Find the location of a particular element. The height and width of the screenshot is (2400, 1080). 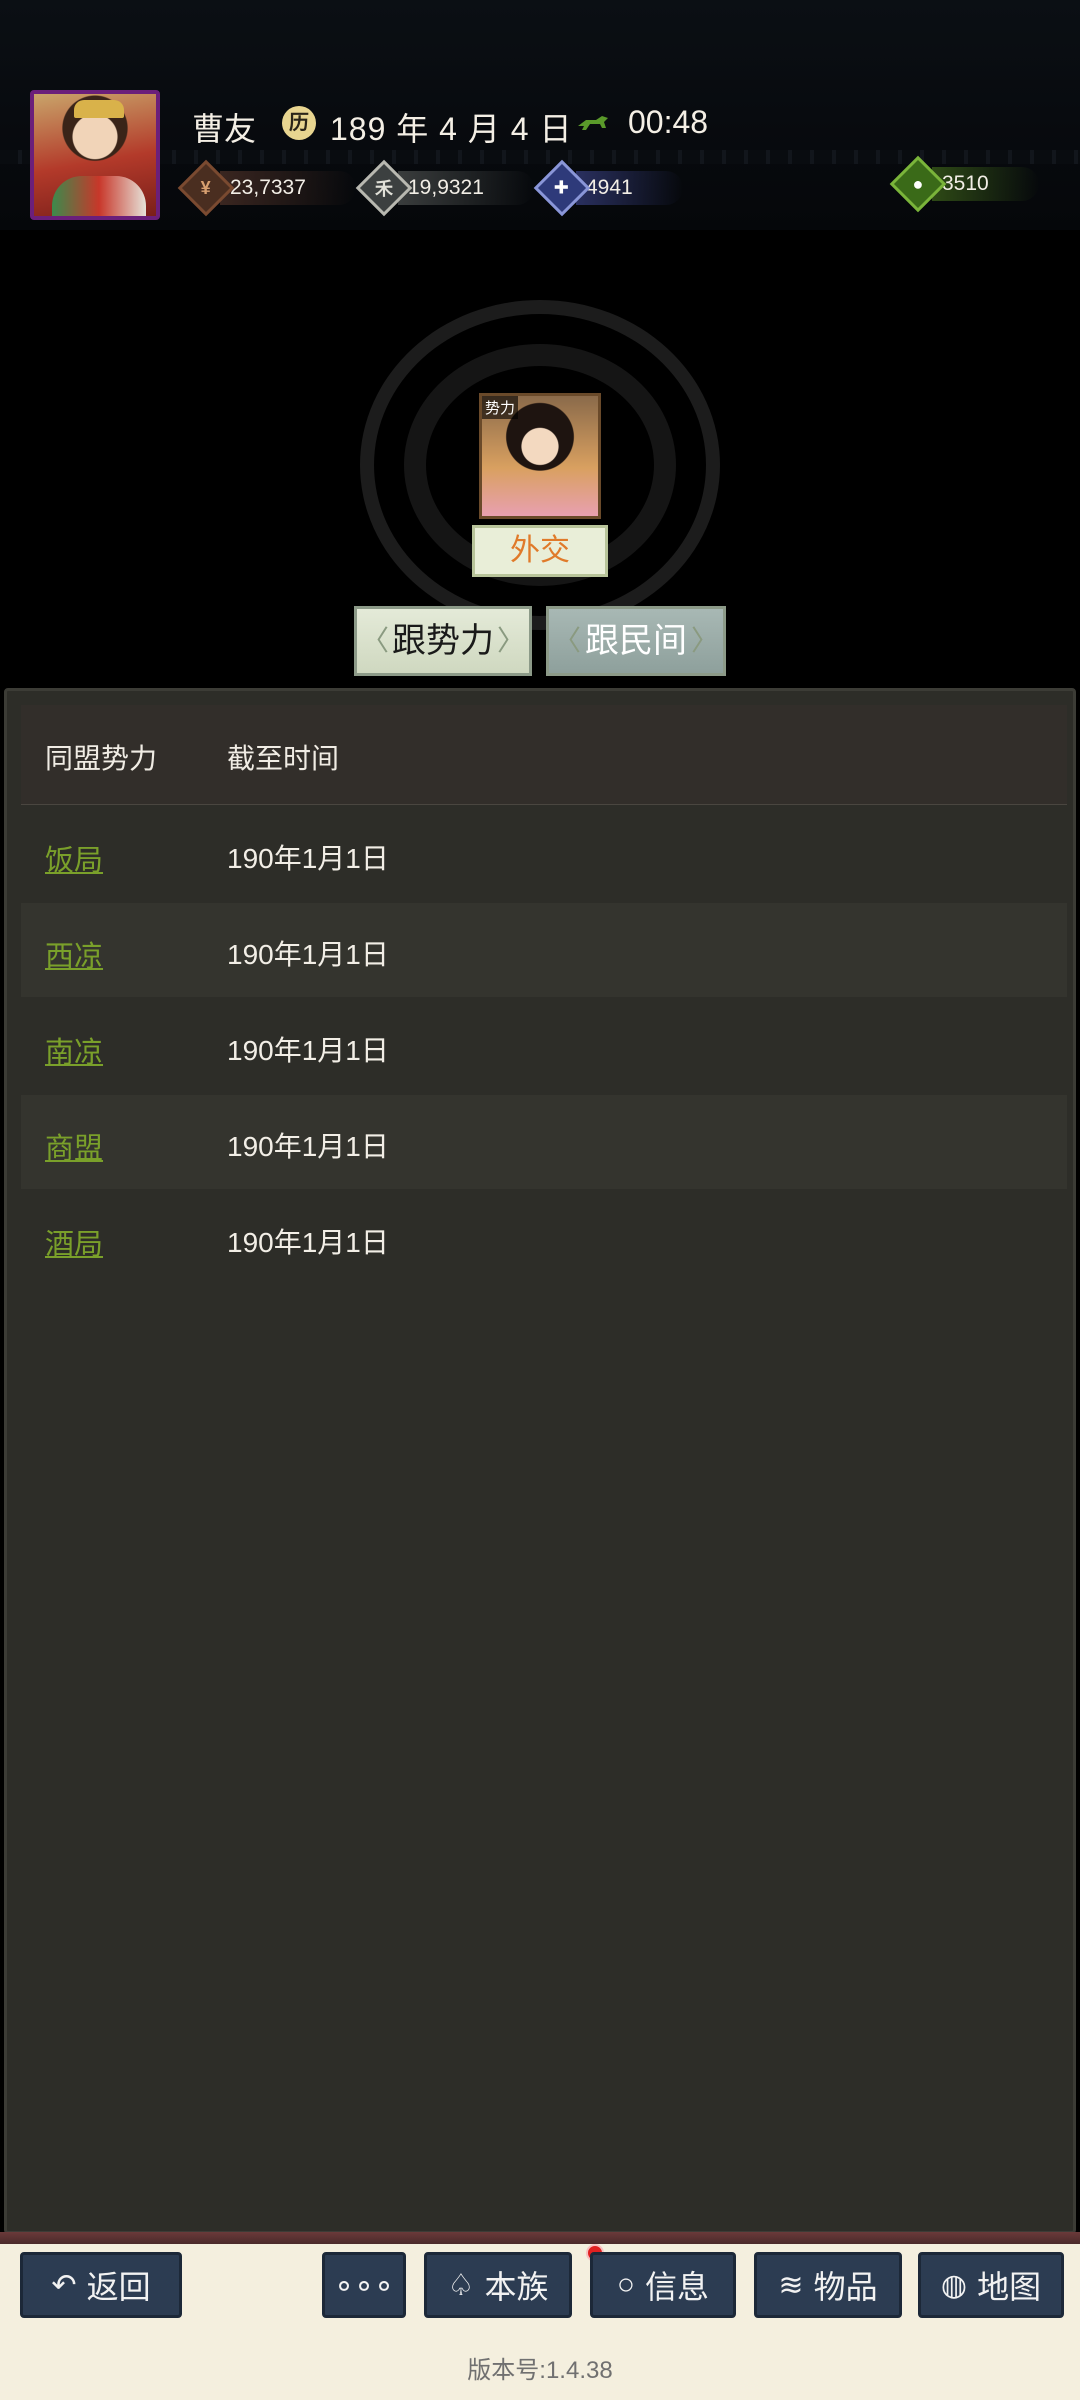

clan-button: ♤ 本族 is located at coordinates (498, 2285).